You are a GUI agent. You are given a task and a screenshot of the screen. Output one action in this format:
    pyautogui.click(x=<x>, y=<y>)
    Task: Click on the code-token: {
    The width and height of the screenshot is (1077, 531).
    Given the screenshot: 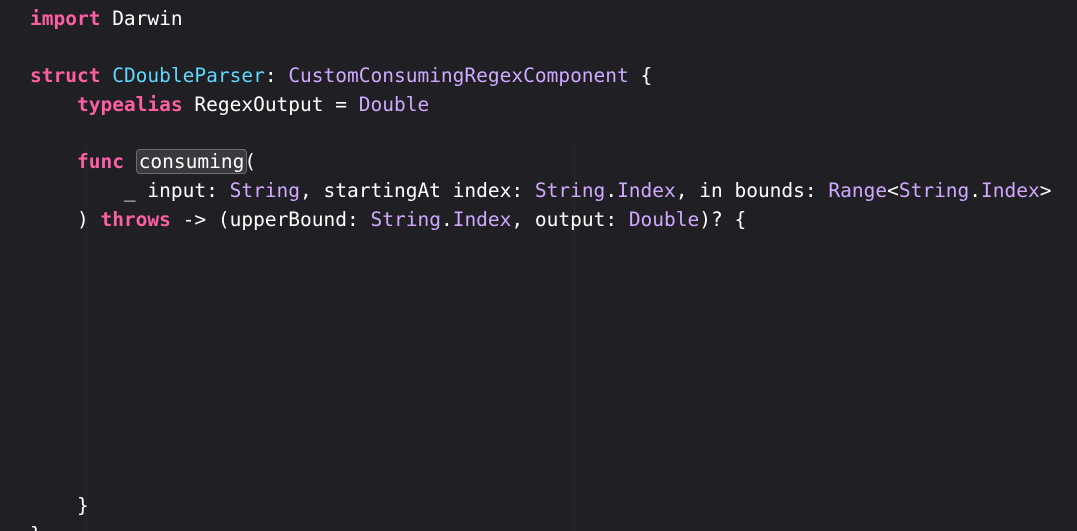 What is the action you would take?
    pyautogui.click(x=640, y=76)
    